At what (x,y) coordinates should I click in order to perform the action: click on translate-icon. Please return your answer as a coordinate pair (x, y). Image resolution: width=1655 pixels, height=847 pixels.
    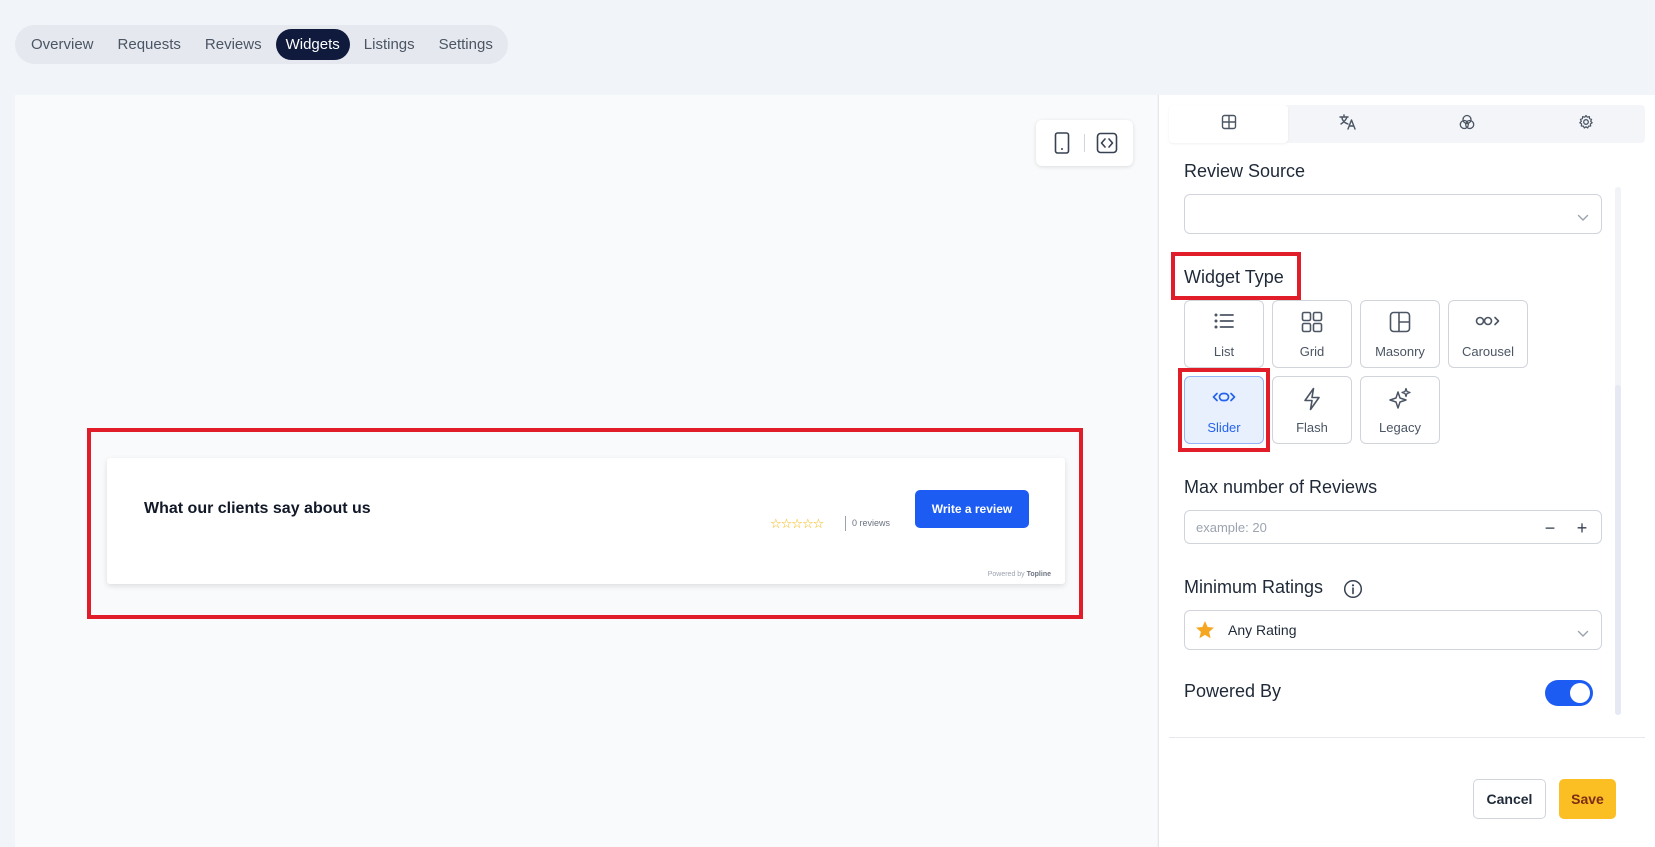
    Looking at the image, I should click on (1347, 124).